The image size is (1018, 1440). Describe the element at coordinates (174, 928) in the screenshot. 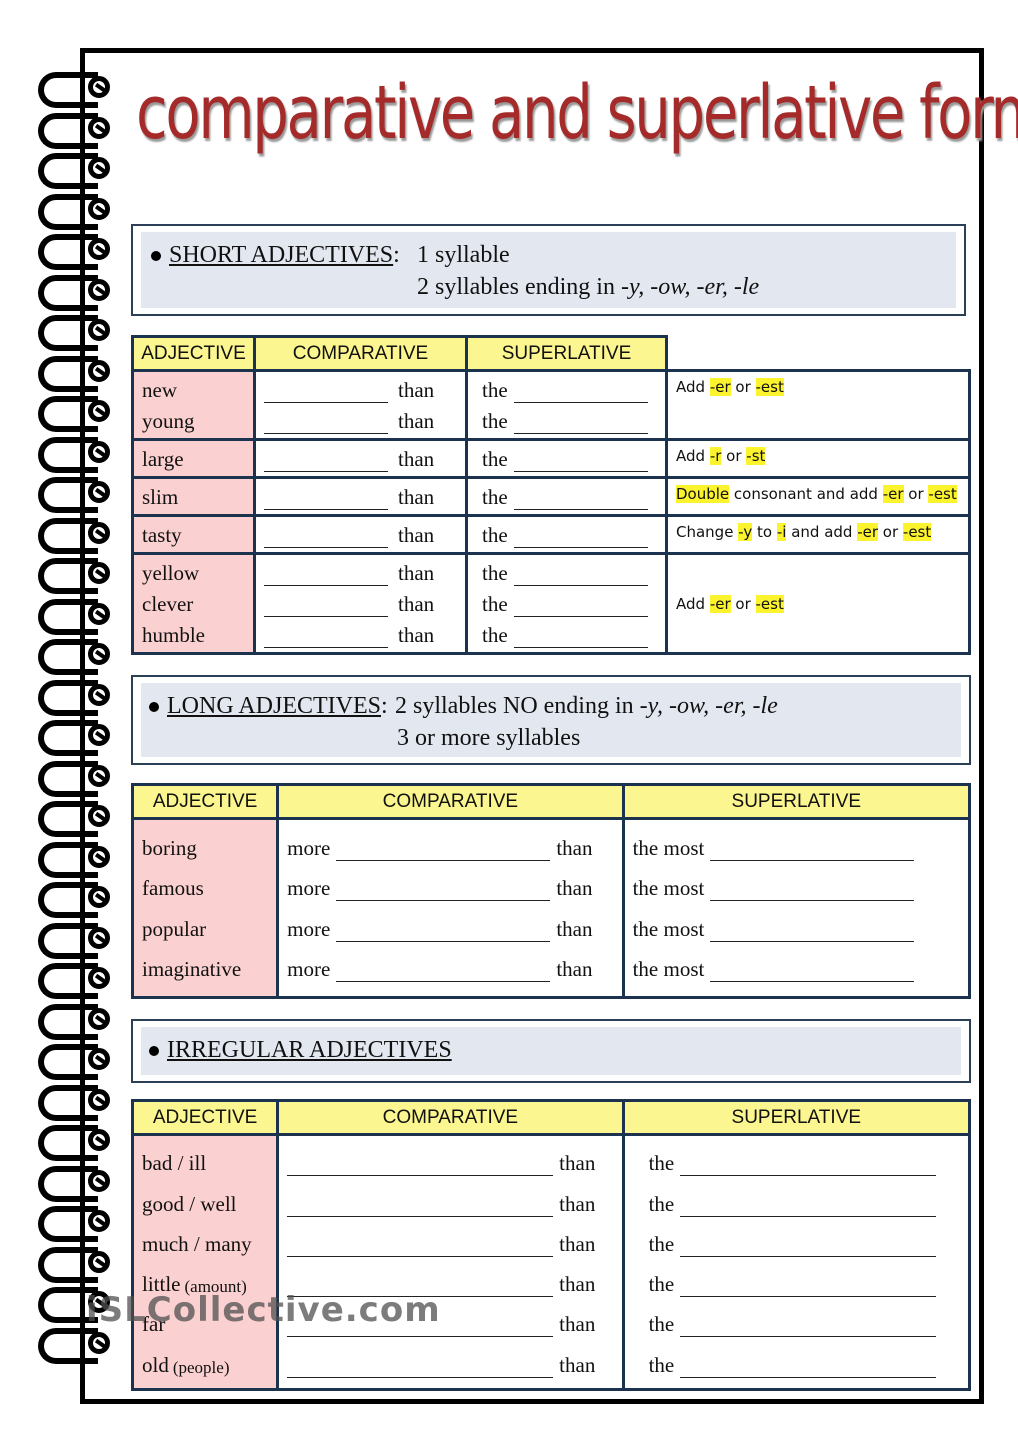

I see `adjective-word: popular` at that location.